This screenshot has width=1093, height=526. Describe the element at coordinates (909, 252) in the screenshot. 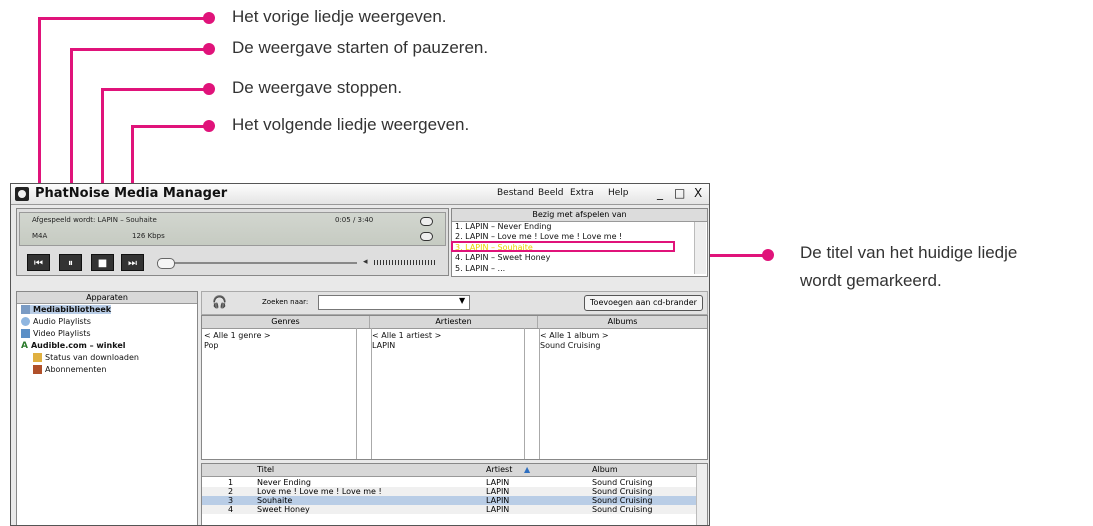

I see `annotation-highlight-line1: De titel van het huidige liedje` at that location.